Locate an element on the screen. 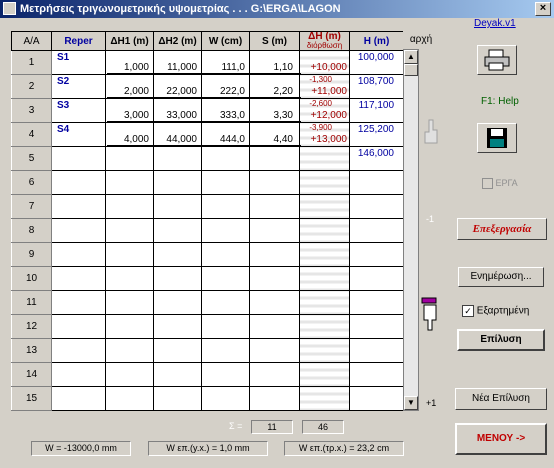 Image resolution: width=554 pixels, height=468 pixels. row-number-7: 7 is located at coordinates (31, 206).